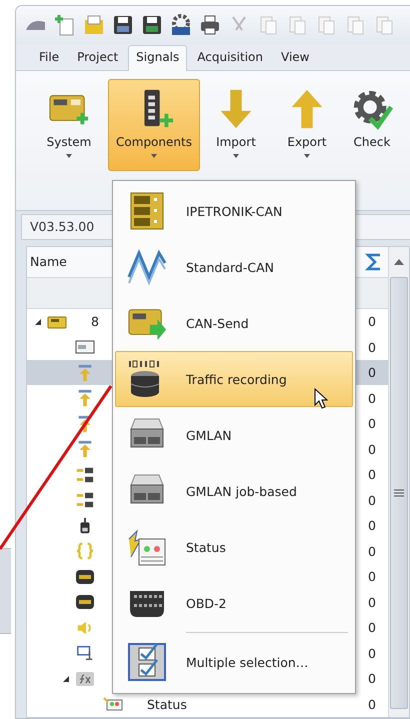 Image resolution: width=410 pixels, height=719 pixels. Describe the element at coordinates (95, 322) in the screenshot. I see `row-name: 8` at that location.